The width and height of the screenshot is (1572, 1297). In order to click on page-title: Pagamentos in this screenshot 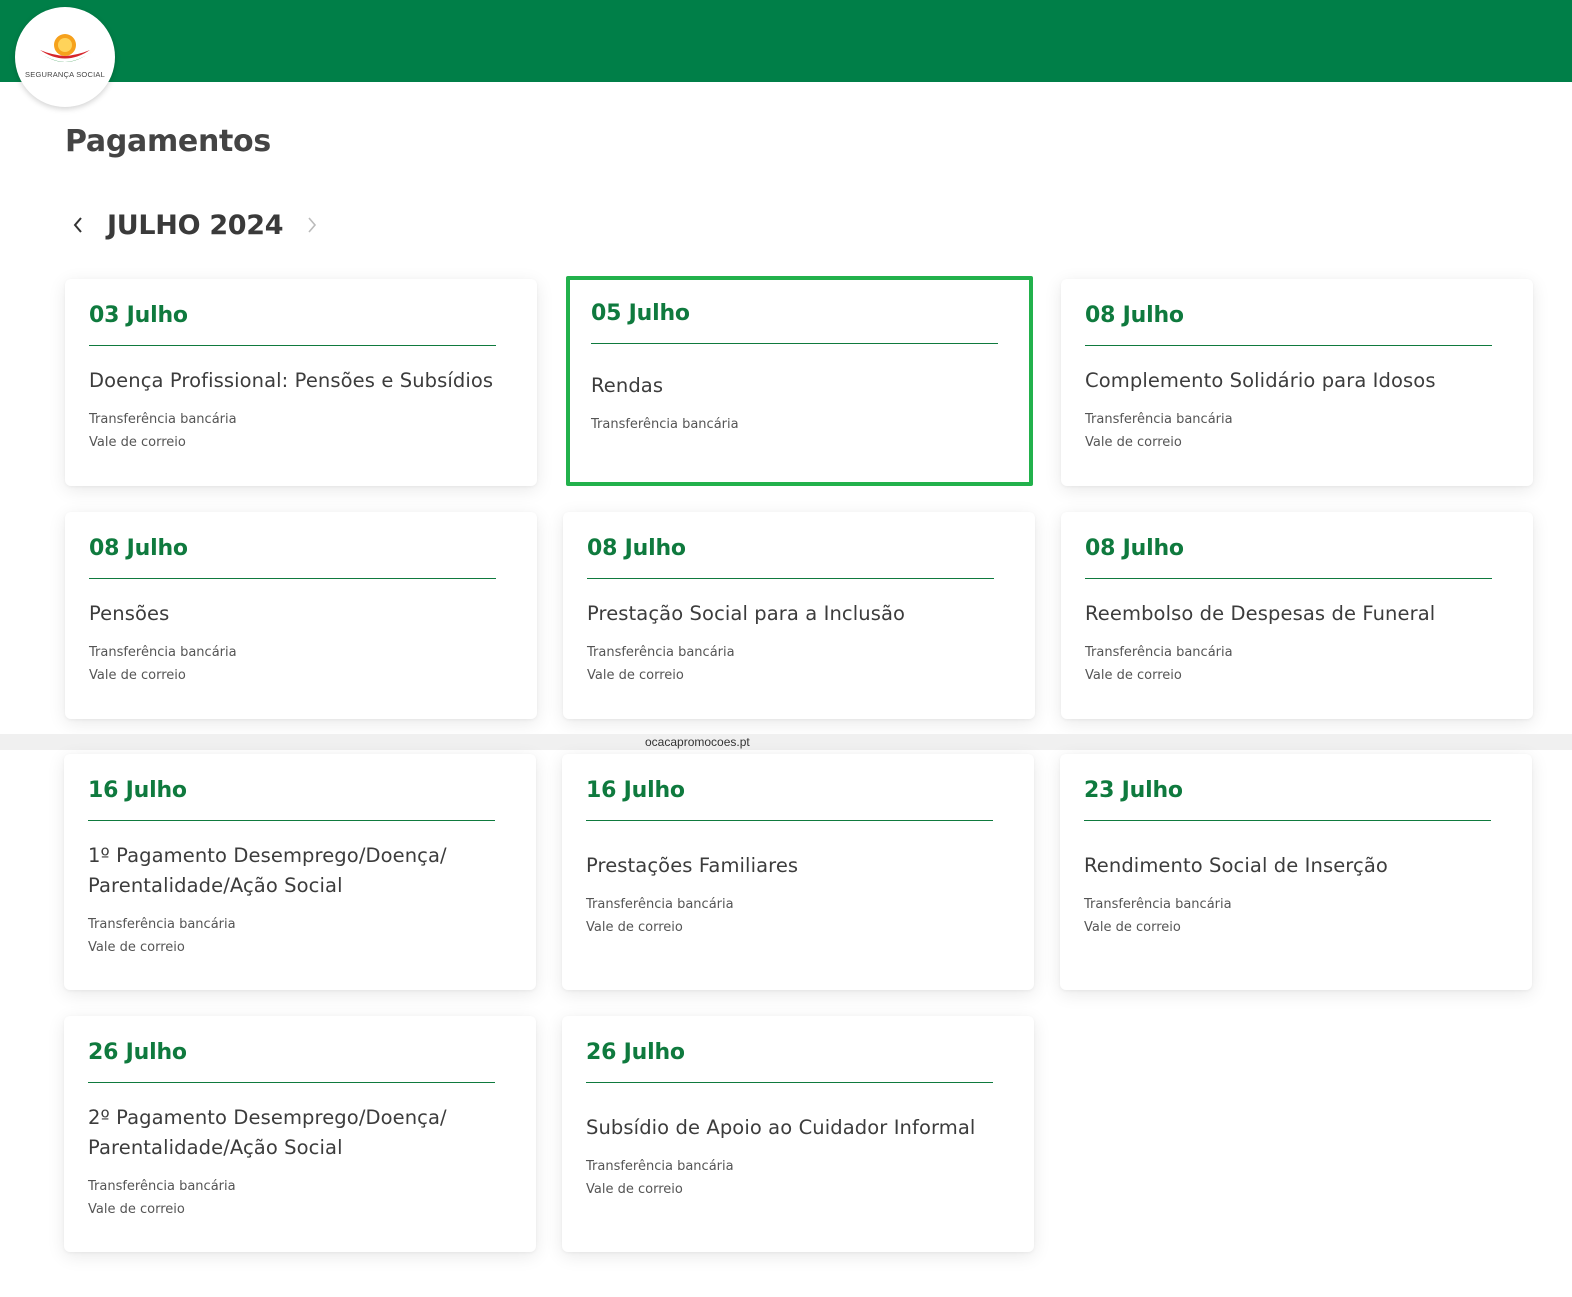, I will do `click(168, 141)`.